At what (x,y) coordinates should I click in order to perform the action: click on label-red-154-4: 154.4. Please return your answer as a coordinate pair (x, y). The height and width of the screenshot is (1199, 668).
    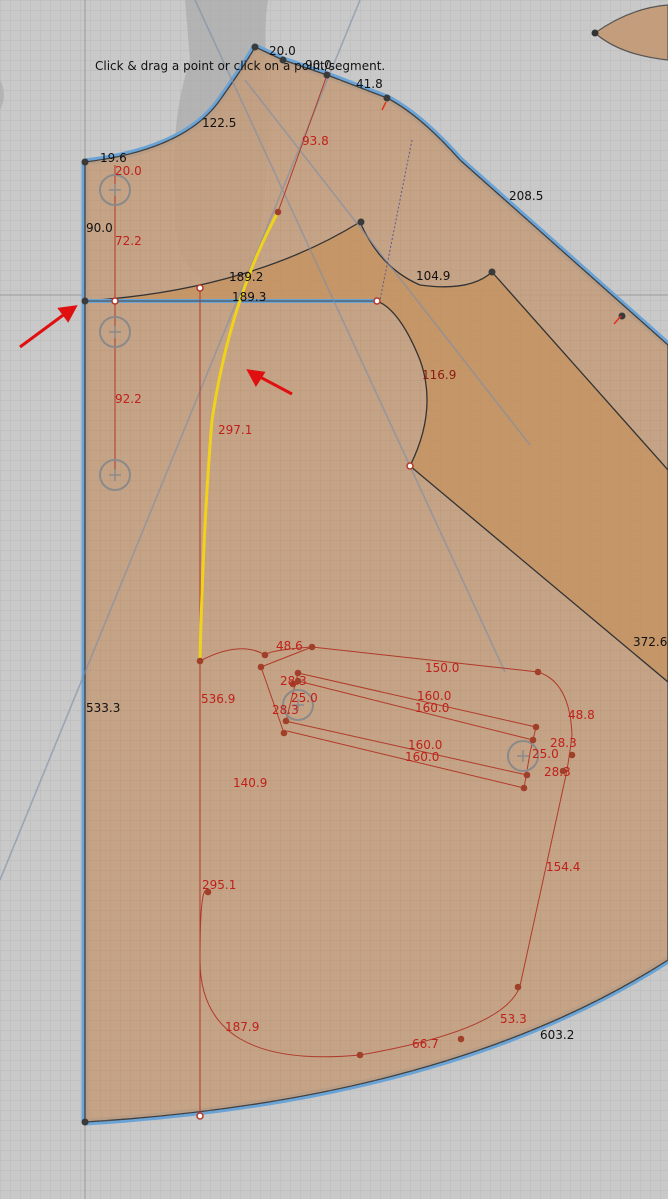
    Looking at the image, I should click on (563, 867).